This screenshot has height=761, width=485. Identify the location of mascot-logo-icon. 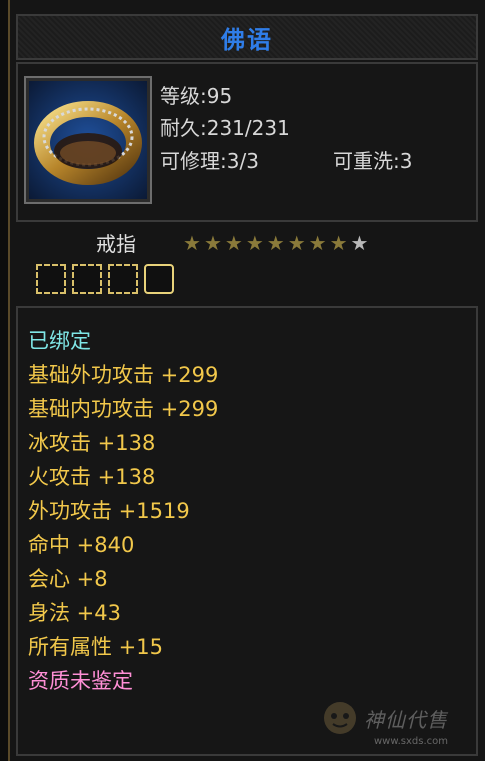
(340, 718).